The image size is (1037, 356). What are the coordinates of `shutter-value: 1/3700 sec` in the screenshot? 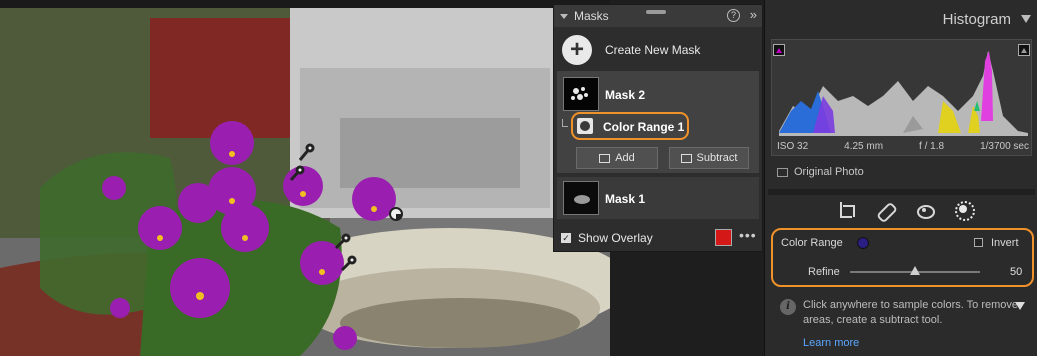 It's located at (1004, 146).